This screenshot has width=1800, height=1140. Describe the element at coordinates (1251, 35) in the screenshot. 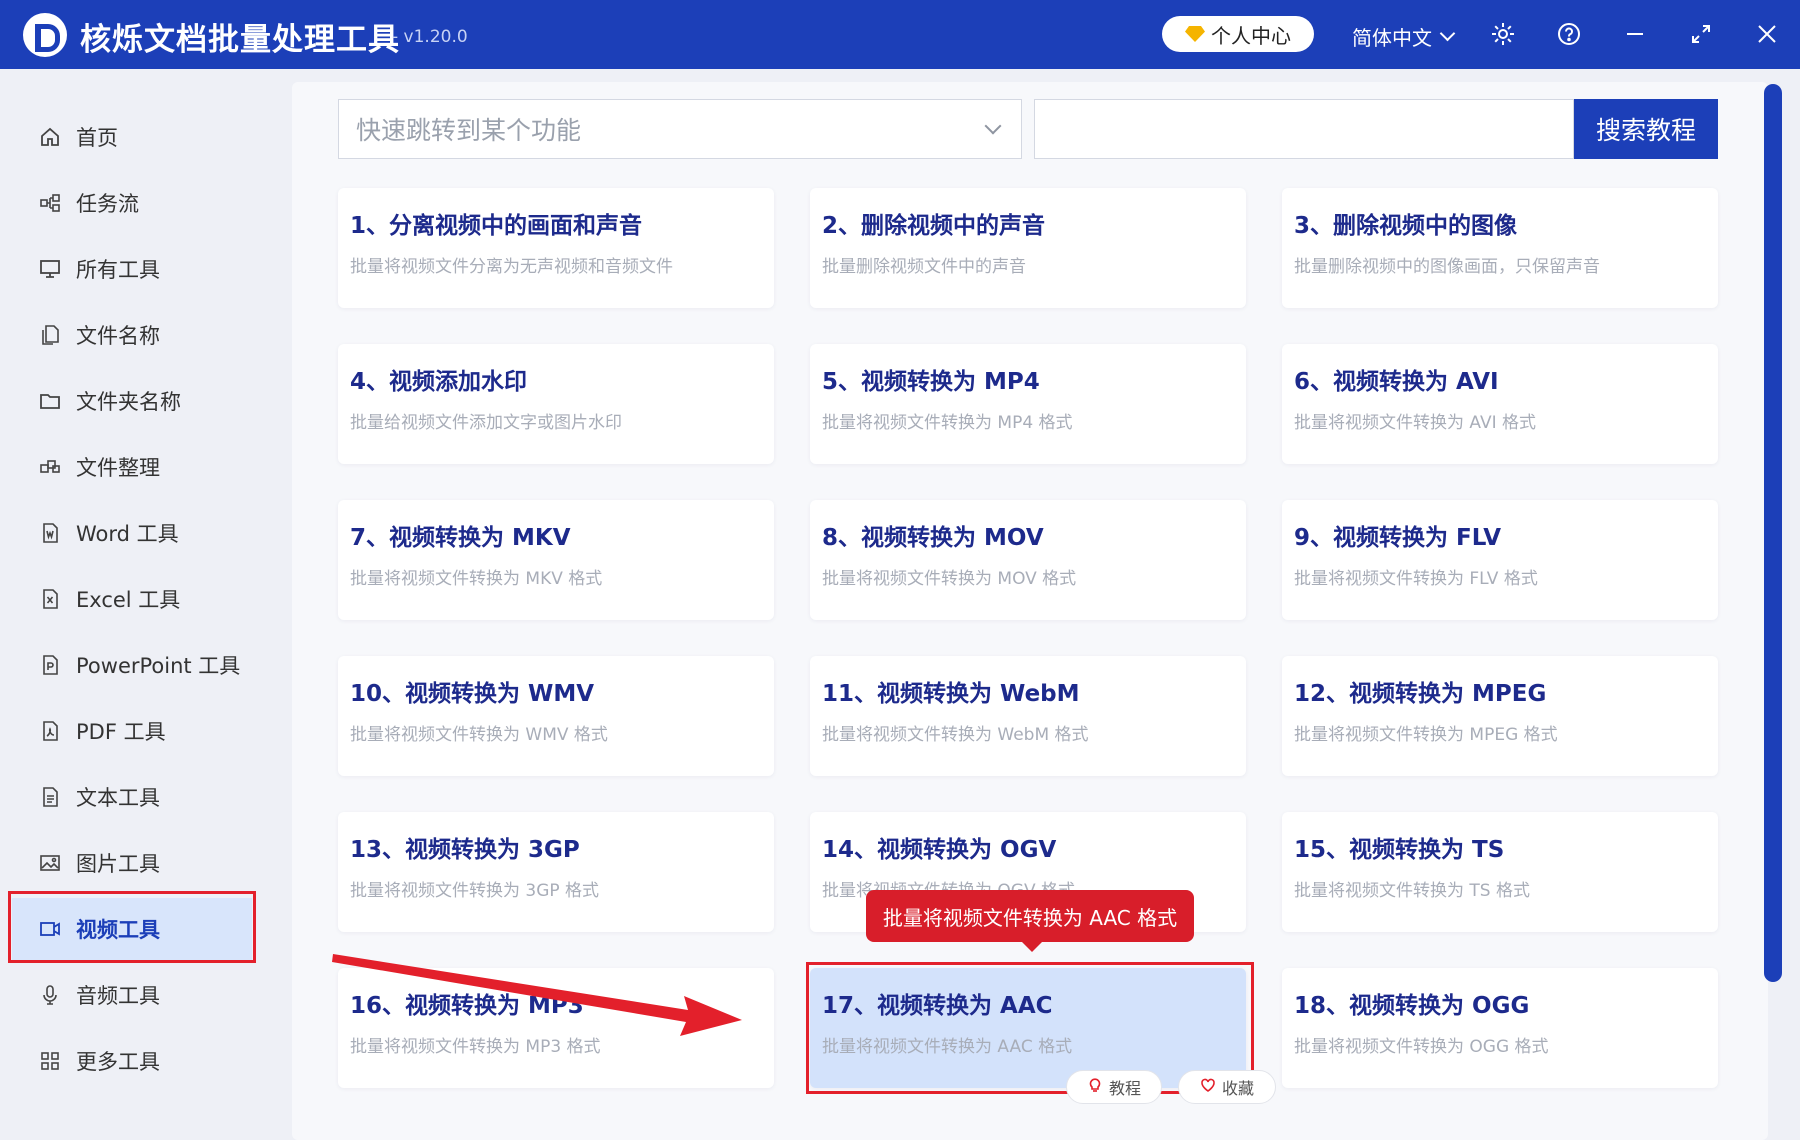

I see `user-center-label: 个人中心` at that location.